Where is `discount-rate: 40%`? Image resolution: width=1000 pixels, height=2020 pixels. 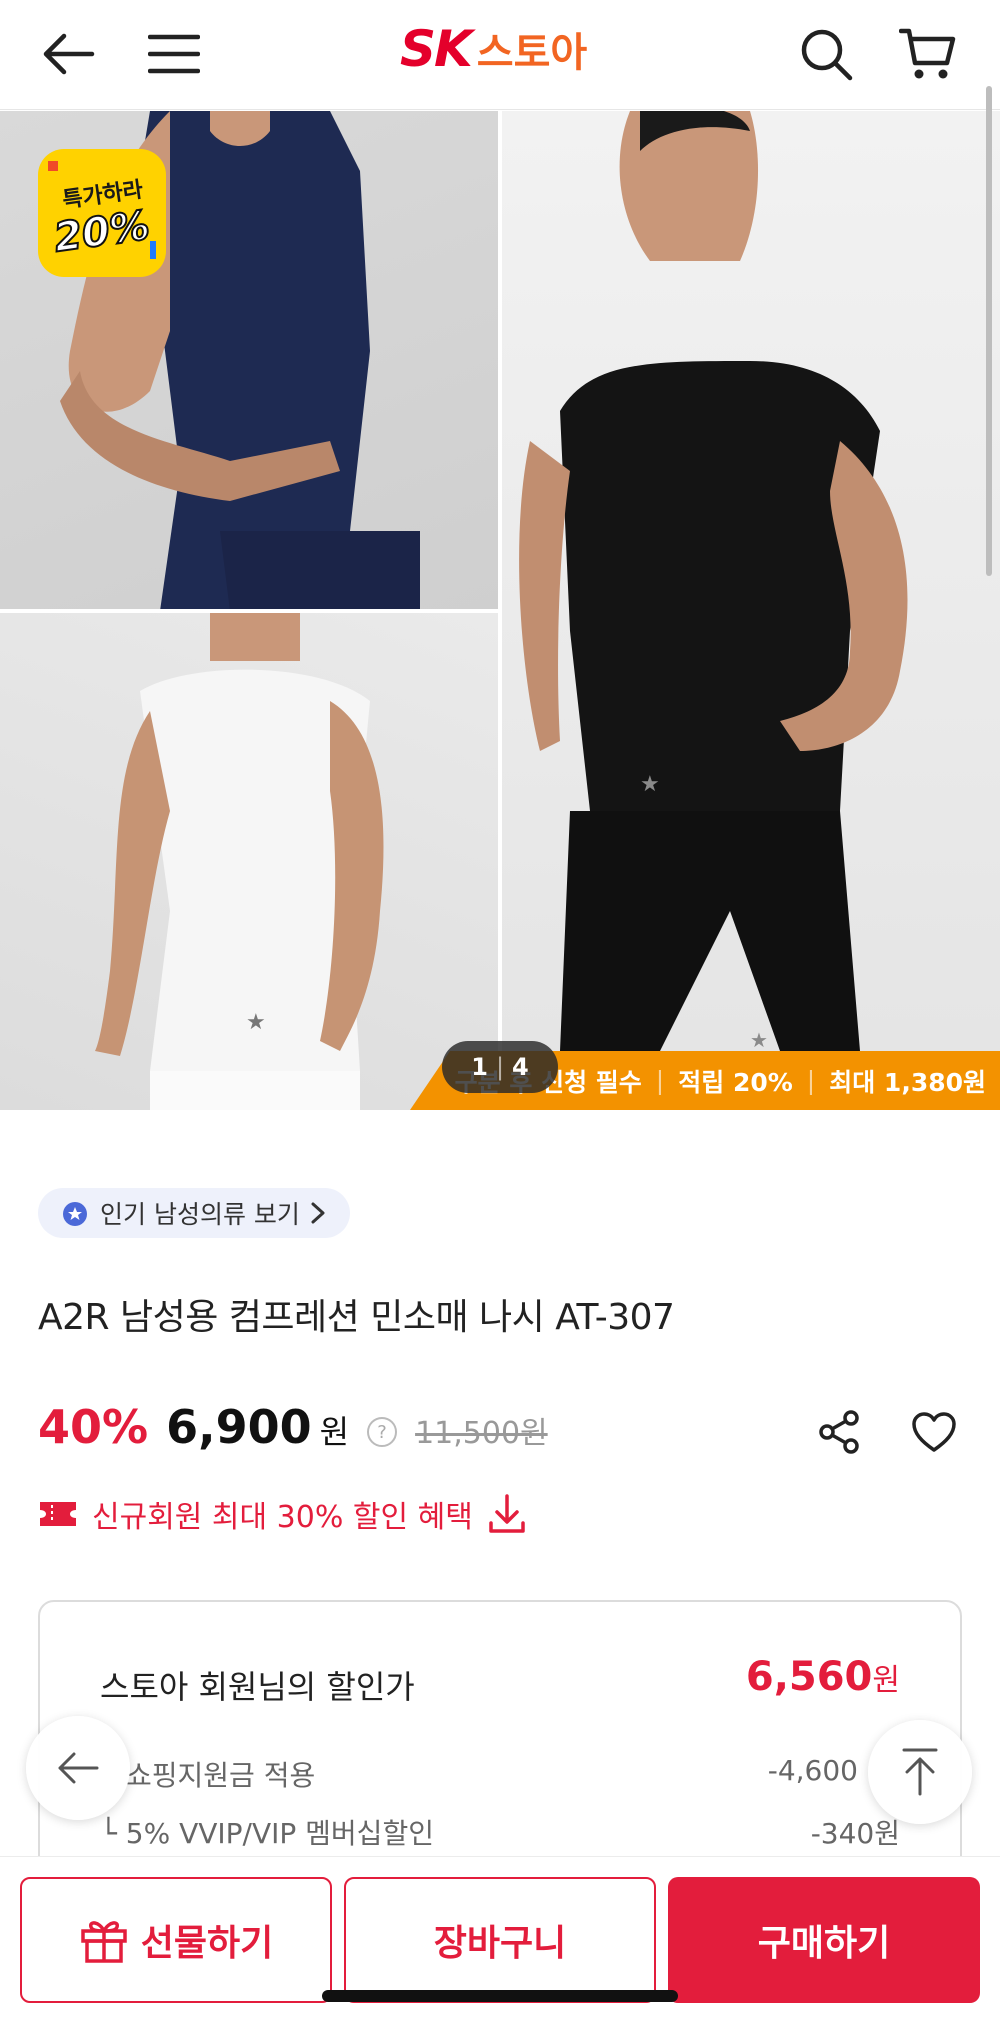
discount-rate: 40% is located at coordinates (93, 1427).